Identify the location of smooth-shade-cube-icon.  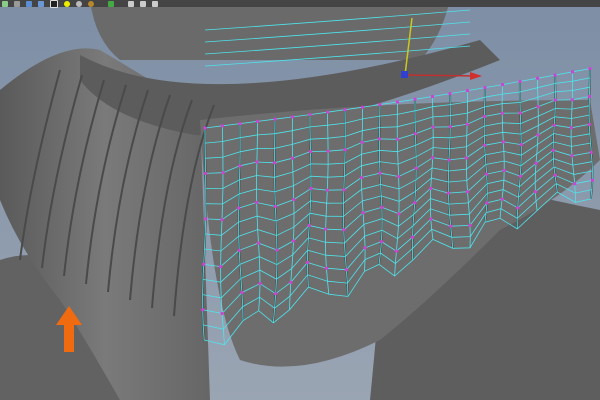
(29, 3).